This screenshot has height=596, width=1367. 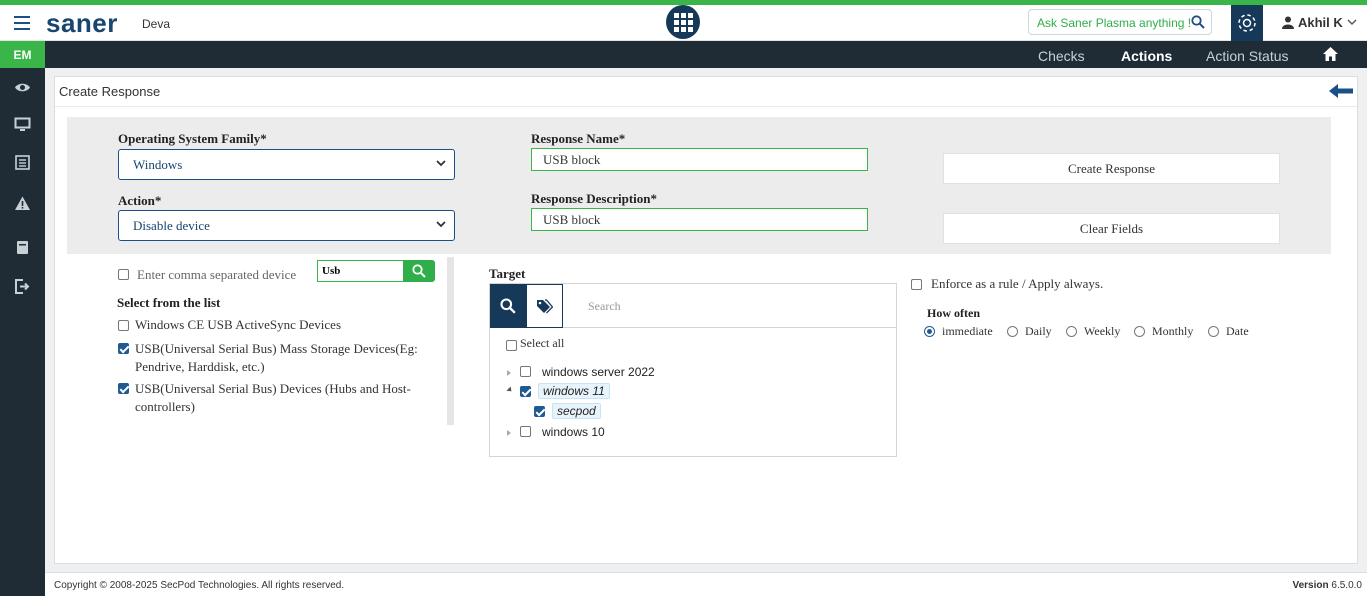 What do you see at coordinates (916, 284) in the screenshot?
I see `enforce-rule-checkbox` at bounding box center [916, 284].